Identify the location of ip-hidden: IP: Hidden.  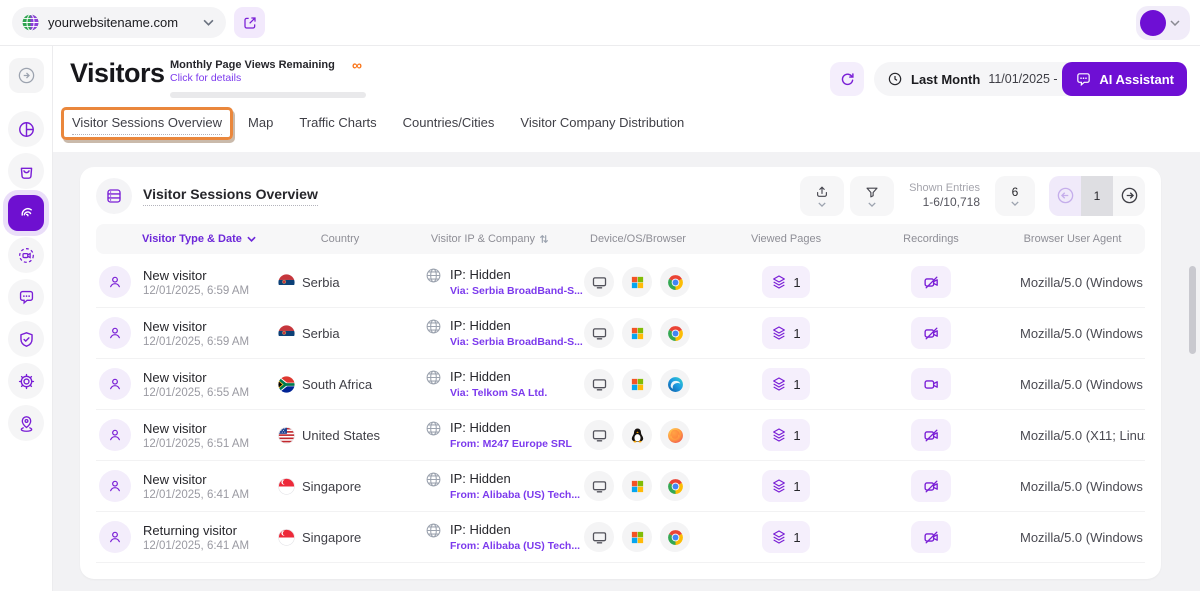
(480, 478).